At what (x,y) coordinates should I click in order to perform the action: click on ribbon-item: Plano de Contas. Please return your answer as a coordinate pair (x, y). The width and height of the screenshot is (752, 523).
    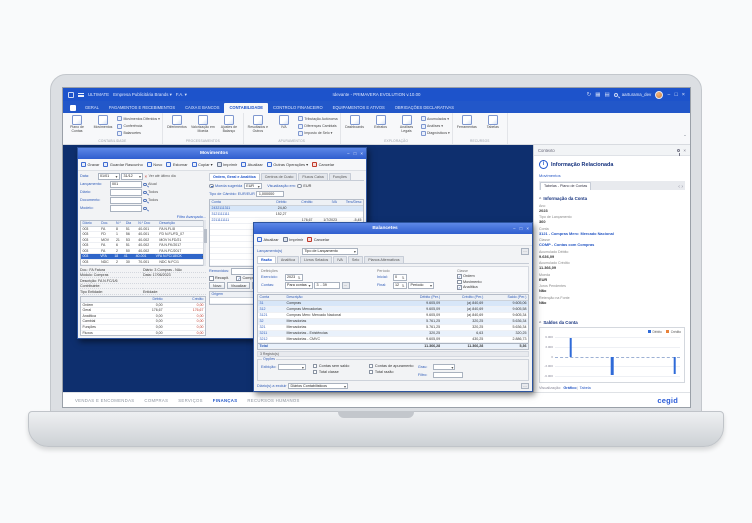
    Looking at the image, I should click on (77, 124).